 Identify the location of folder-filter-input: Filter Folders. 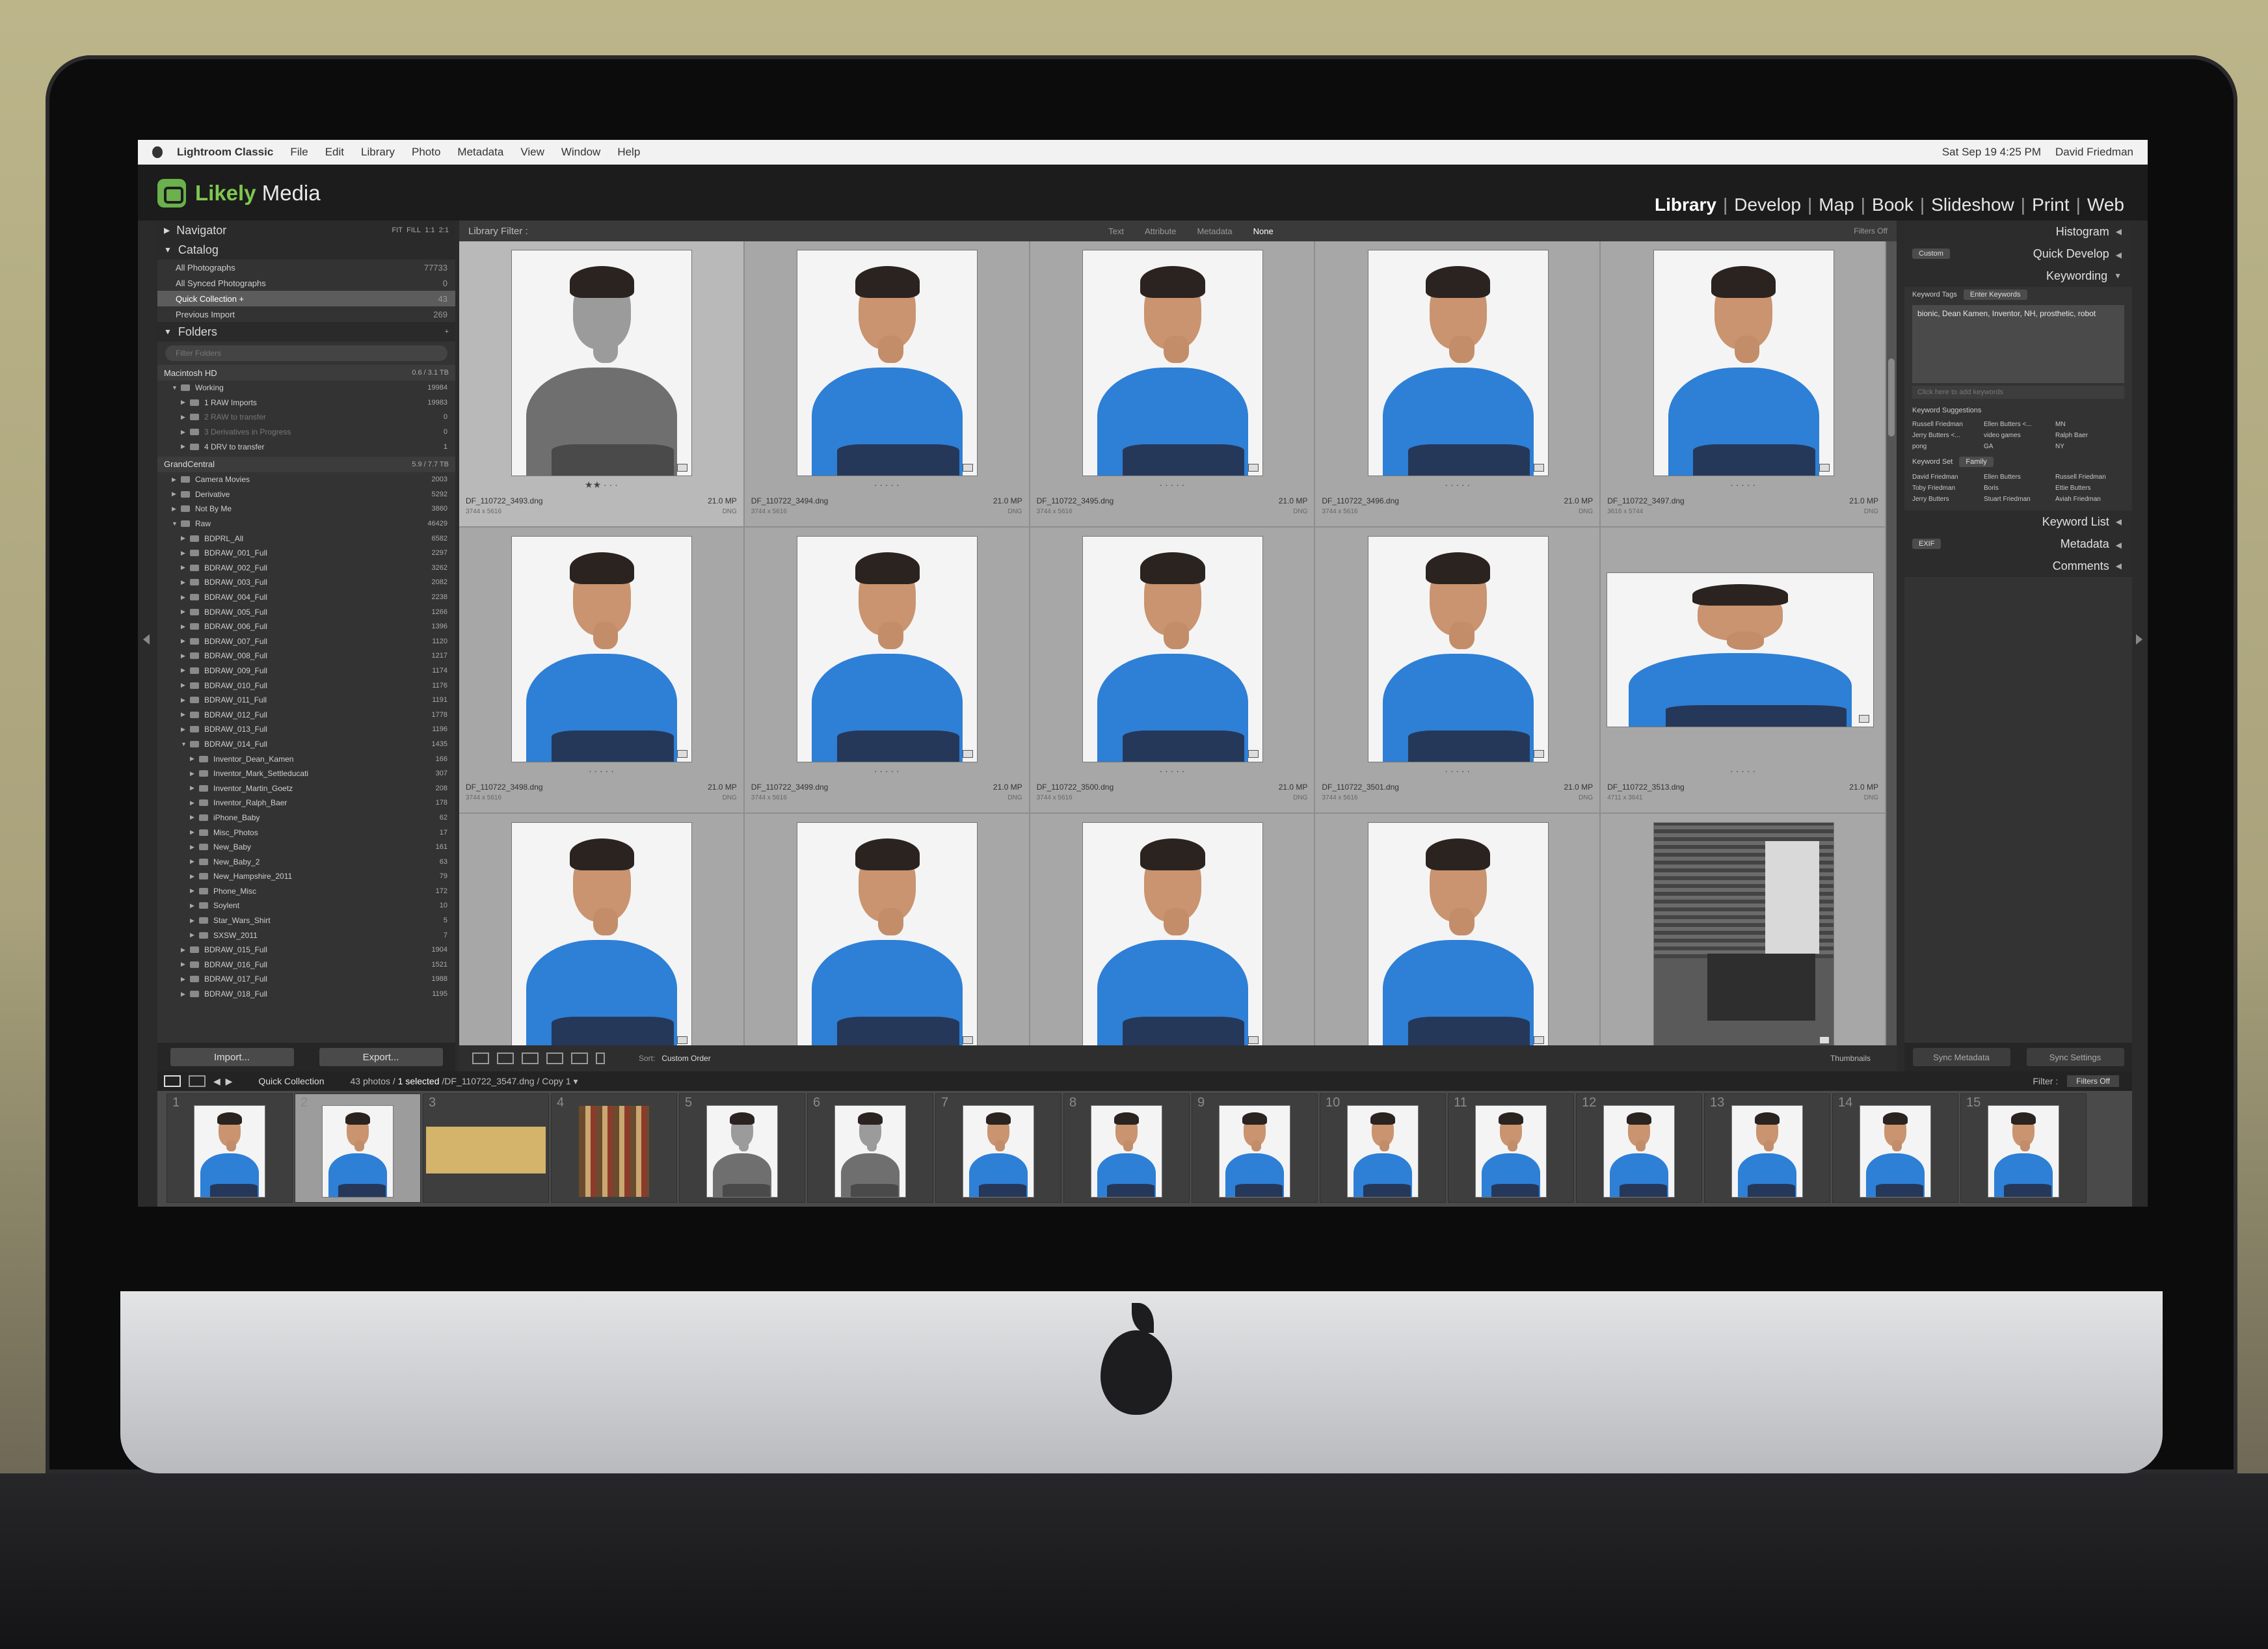
(306, 353).